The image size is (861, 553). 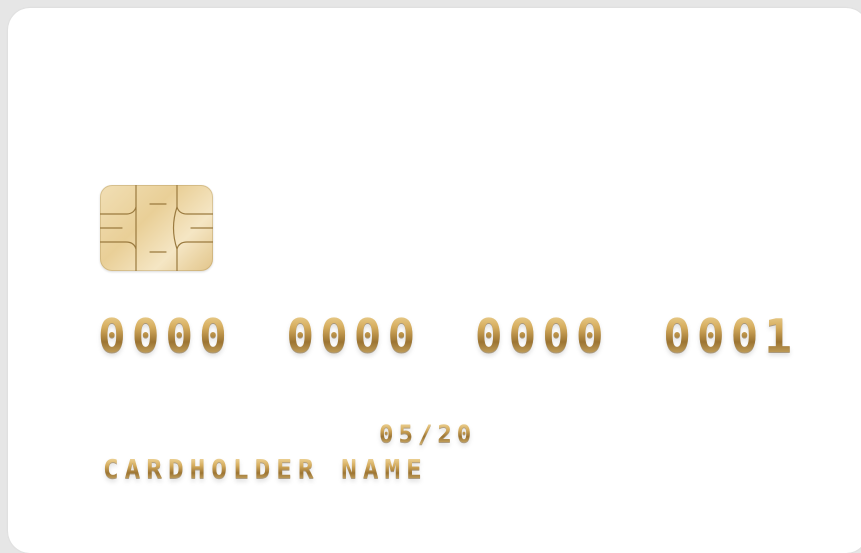 I want to click on emv-chip-icon, so click(x=156, y=228).